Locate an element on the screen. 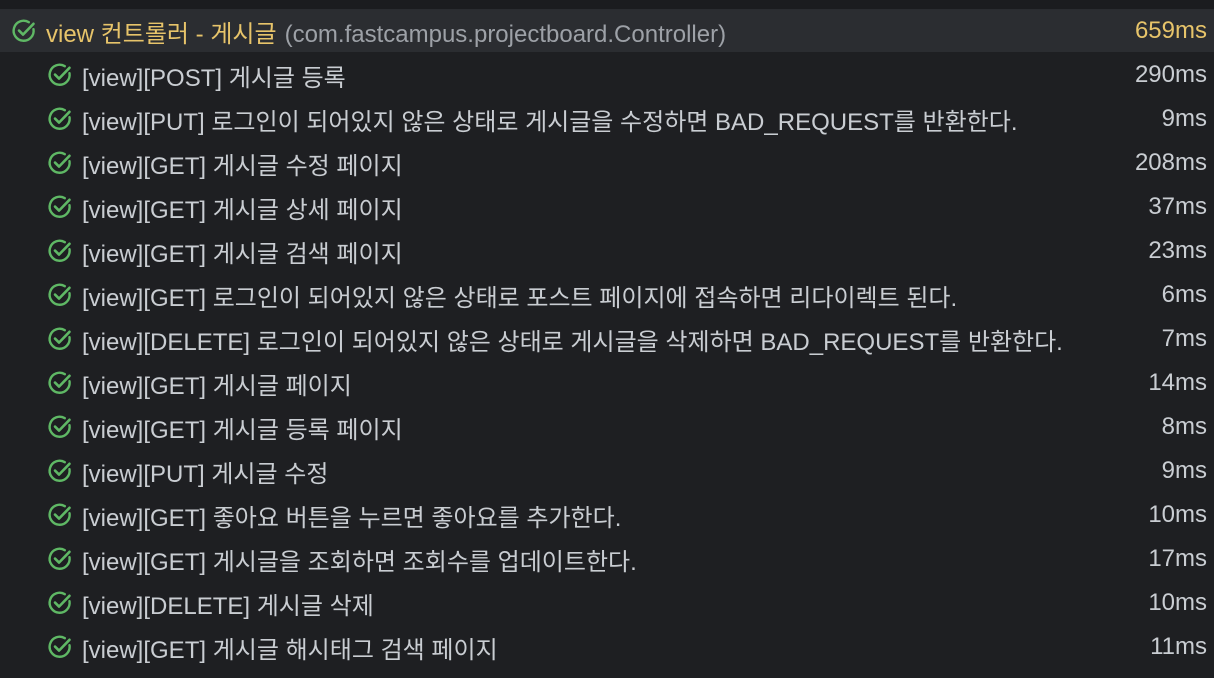  test-row: [view][DELETE] 게시글 삭제 10ms is located at coordinates (607, 603).